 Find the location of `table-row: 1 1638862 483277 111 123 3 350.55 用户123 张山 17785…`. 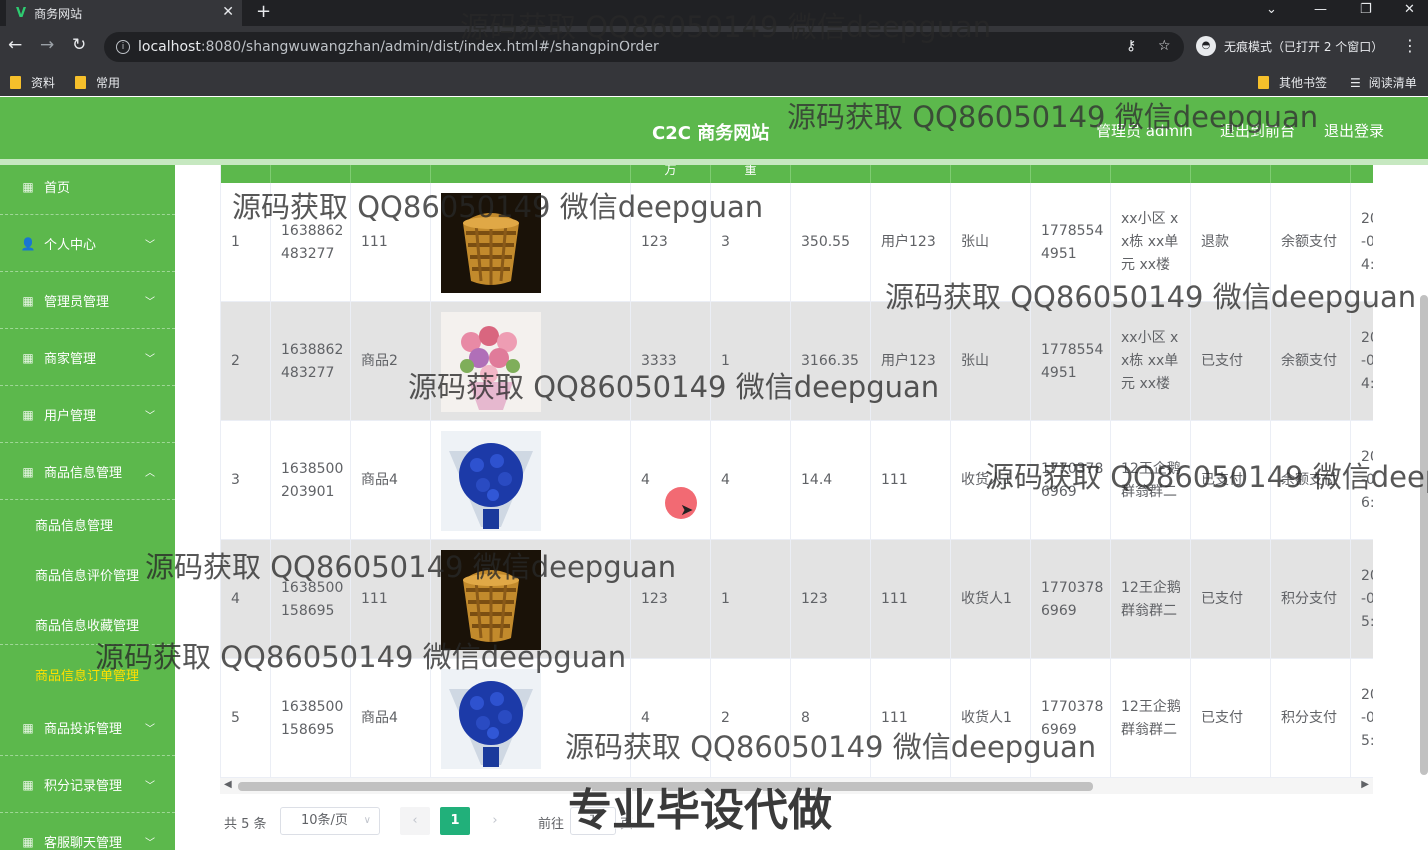

table-row: 1 1638862 483277 111 123 3 350.55 用户123 张山 17785… is located at coordinates (797, 242).